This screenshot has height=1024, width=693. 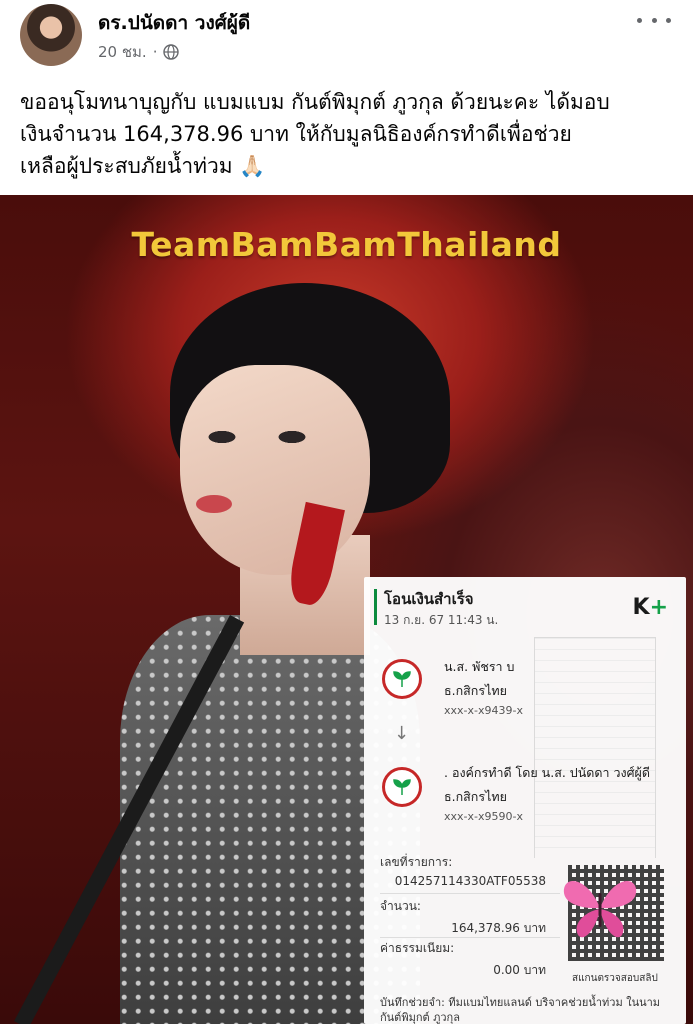 I want to click on receipt-title: โอนเงินสำเร็จ, so click(x=429, y=599).